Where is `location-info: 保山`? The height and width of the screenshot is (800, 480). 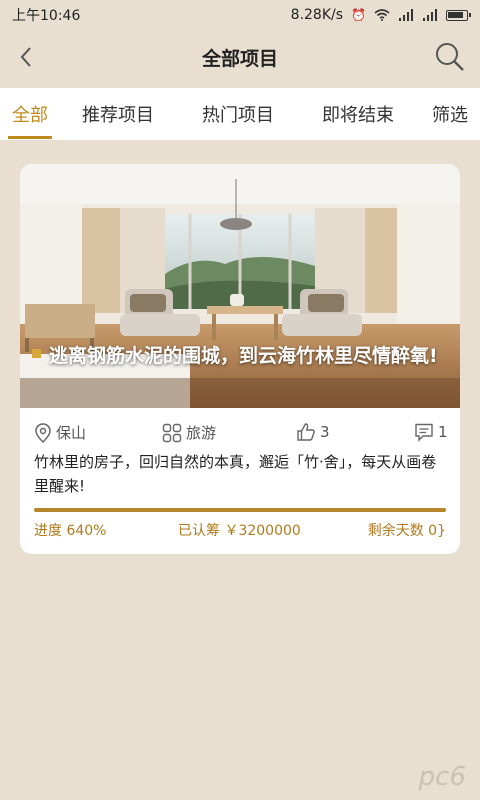 location-info: 保山 is located at coordinates (60, 432).